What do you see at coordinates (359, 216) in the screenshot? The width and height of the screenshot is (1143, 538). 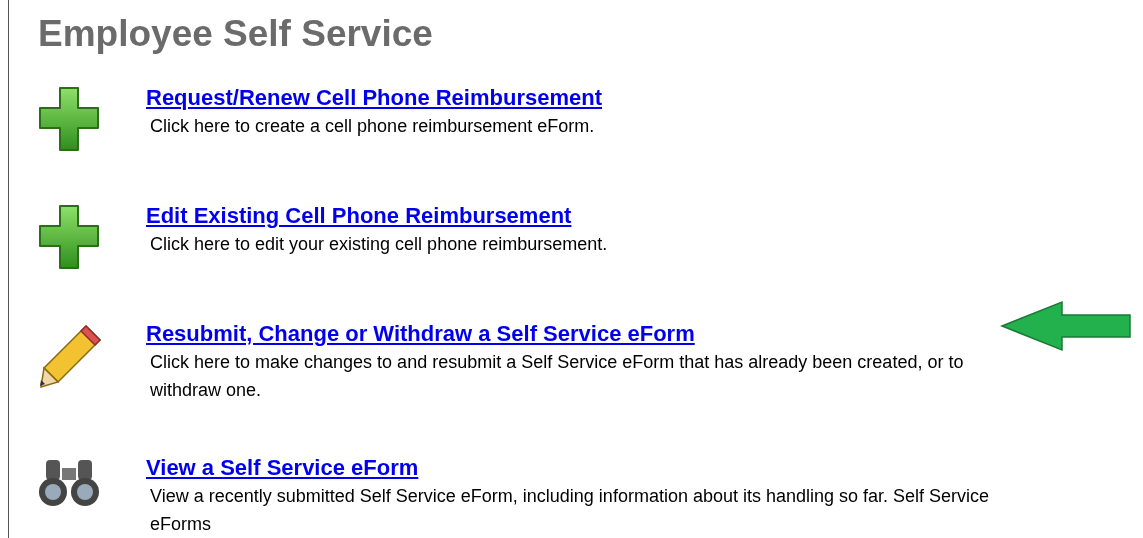 I see `item-link: Edit Existing Cell Phone Reimbursement` at bounding box center [359, 216].